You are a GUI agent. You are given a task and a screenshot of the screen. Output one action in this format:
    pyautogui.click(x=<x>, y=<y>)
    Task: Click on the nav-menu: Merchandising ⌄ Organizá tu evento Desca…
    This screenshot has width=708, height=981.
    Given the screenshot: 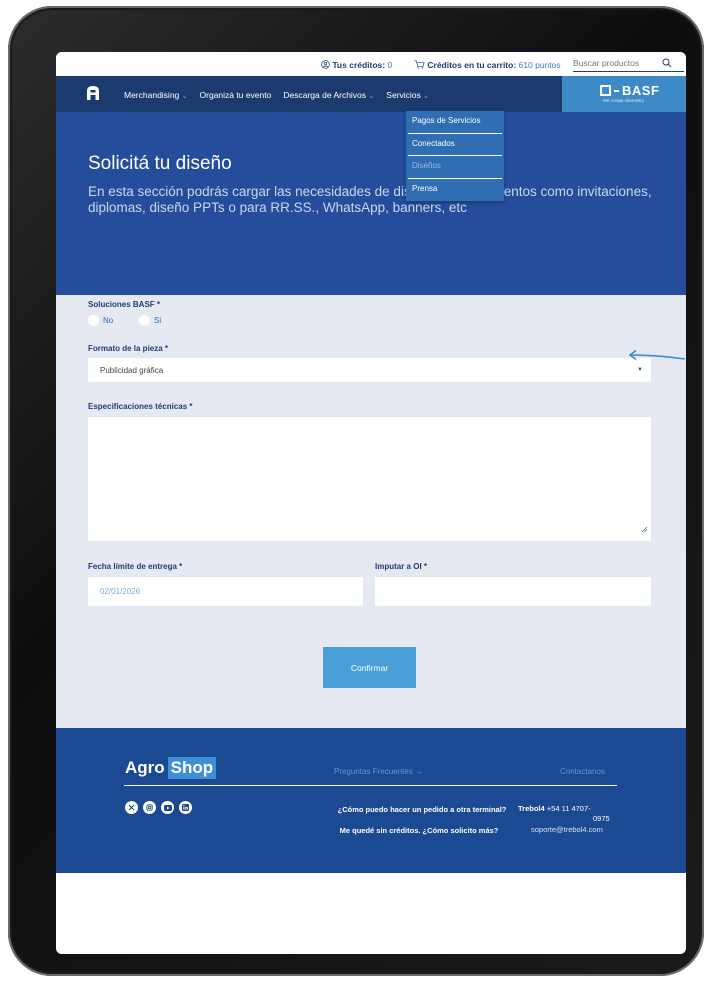 What is the action you would take?
    pyautogui.click(x=276, y=95)
    